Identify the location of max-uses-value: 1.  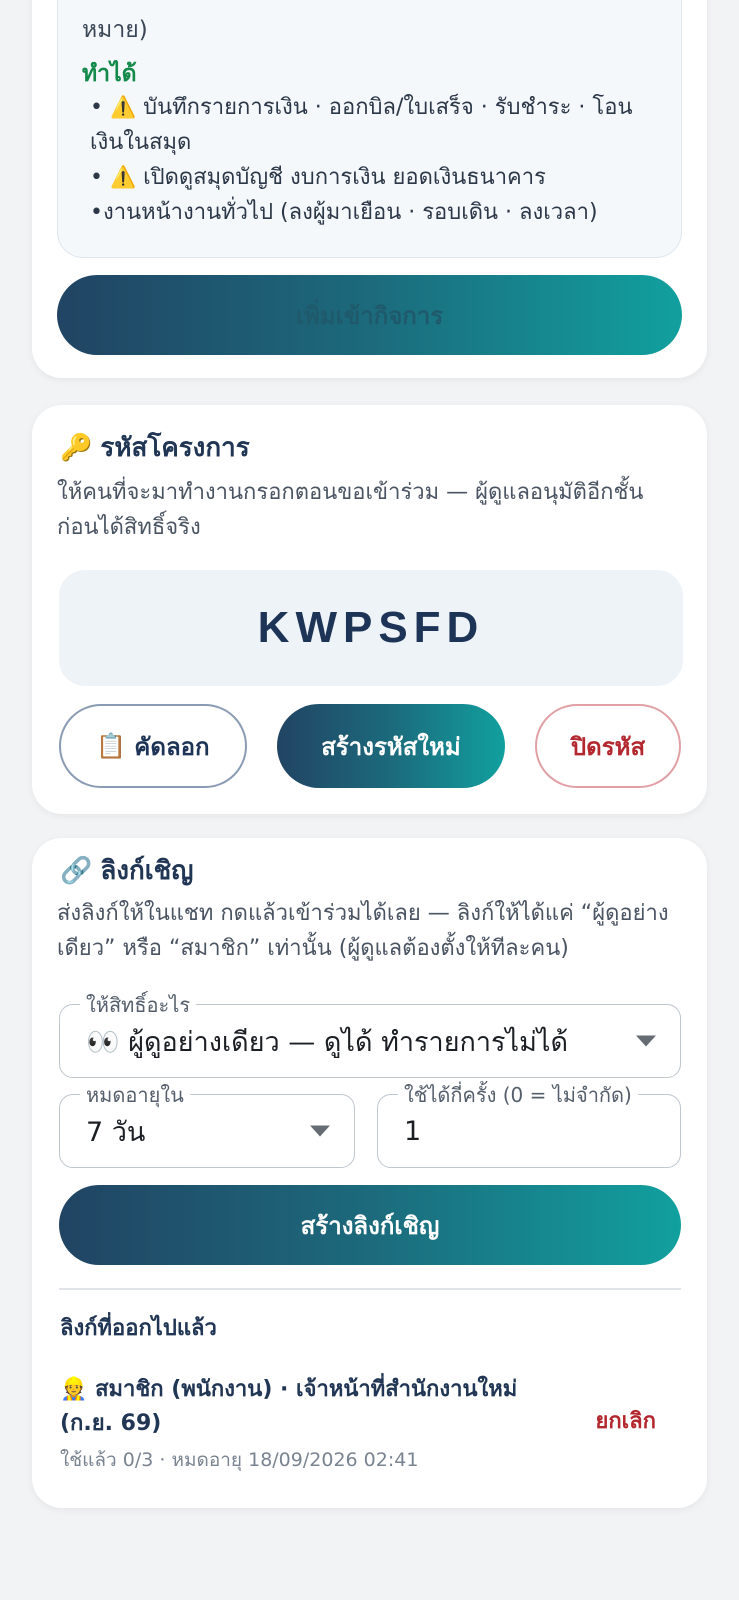
(412, 1131).